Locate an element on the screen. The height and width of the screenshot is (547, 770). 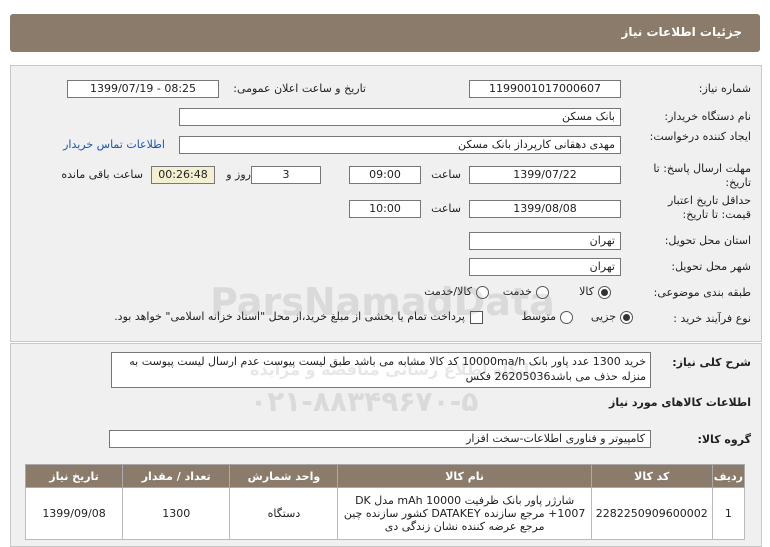
watermark-logo-text: ParsNamadData is located at coordinates (382, 302).